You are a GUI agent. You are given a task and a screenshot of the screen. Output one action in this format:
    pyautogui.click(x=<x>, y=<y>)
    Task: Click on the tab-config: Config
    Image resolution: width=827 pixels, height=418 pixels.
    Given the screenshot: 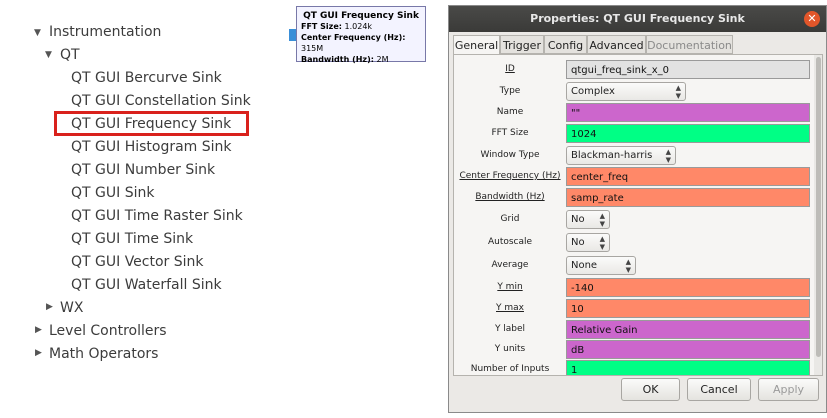 What is the action you would take?
    pyautogui.click(x=565, y=44)
    